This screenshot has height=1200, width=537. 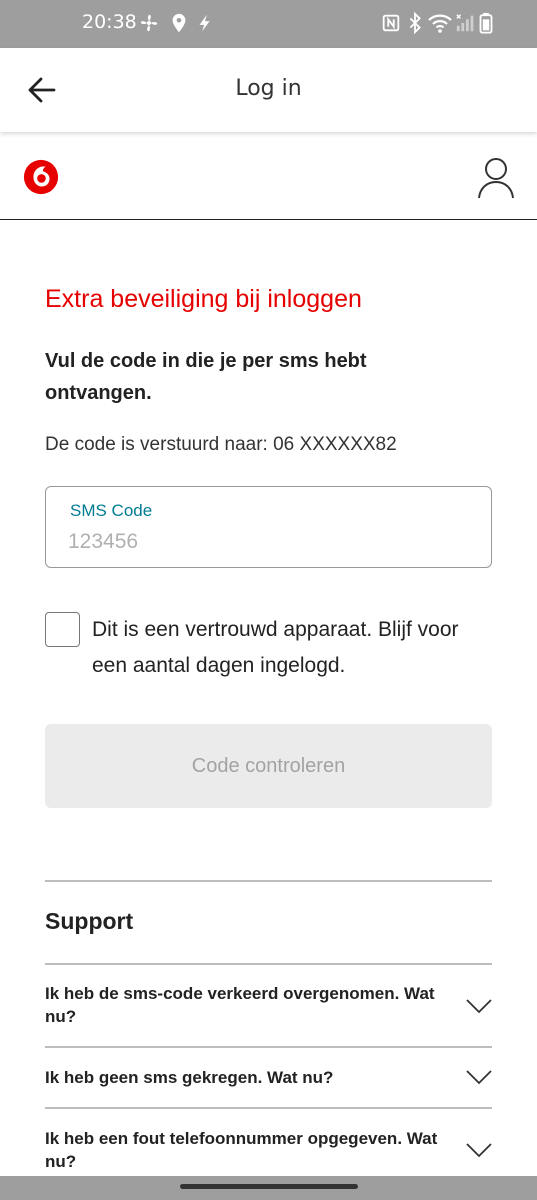 I want to click on status-time: 20:38, so click(x=109, y=22).